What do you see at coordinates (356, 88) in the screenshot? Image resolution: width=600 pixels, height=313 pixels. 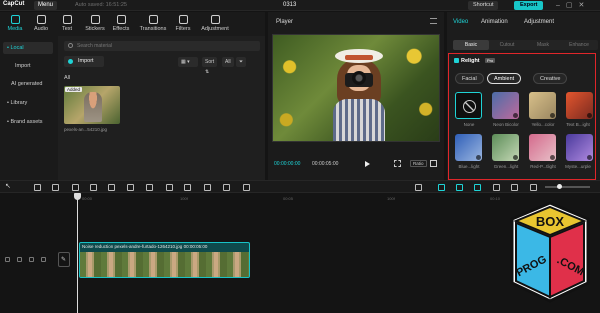 I see `video-preview` at bounding box center [356, 88].